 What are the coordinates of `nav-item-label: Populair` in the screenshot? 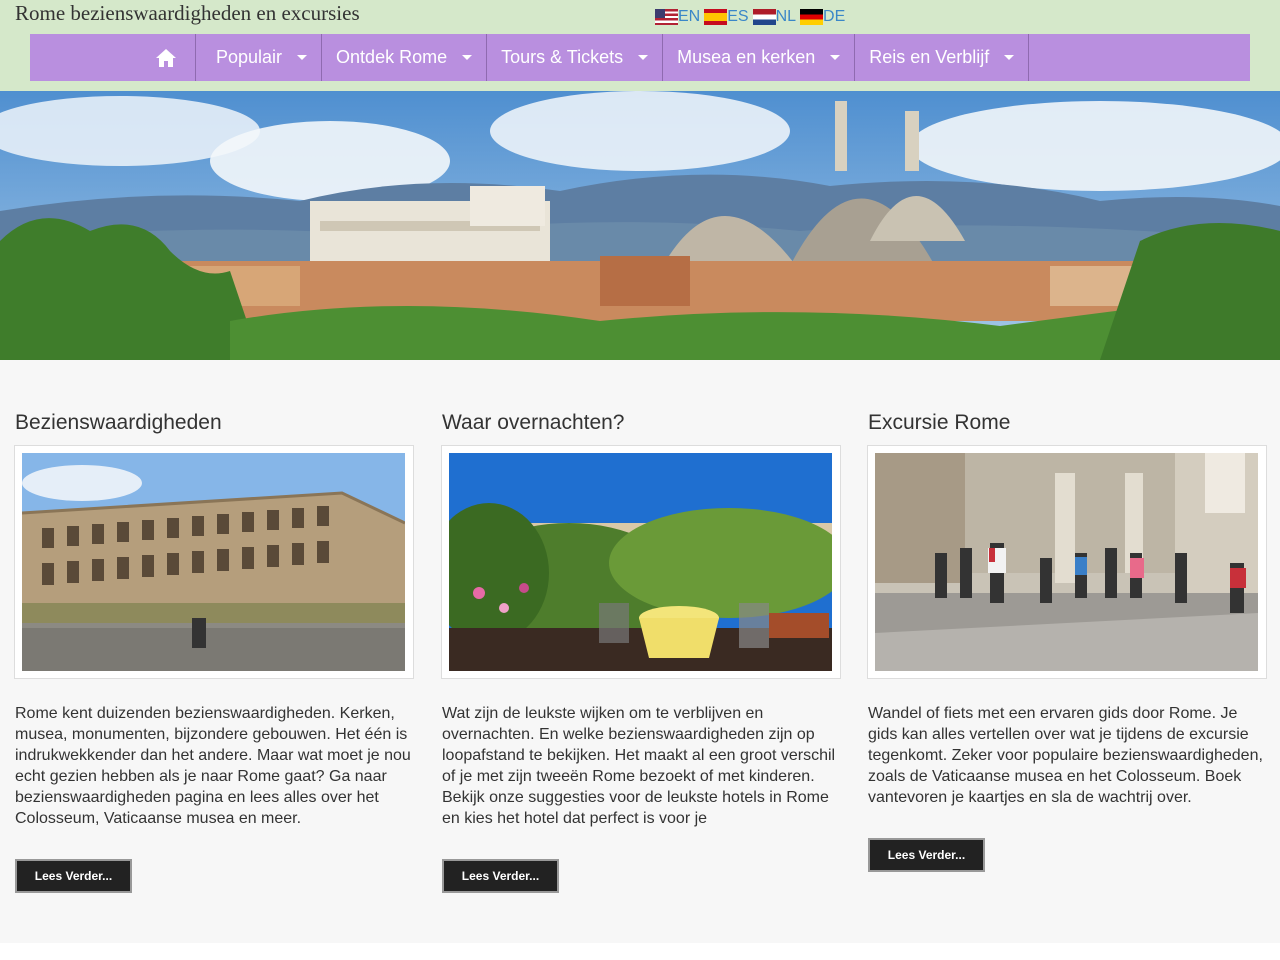 It's located at (249, 57).